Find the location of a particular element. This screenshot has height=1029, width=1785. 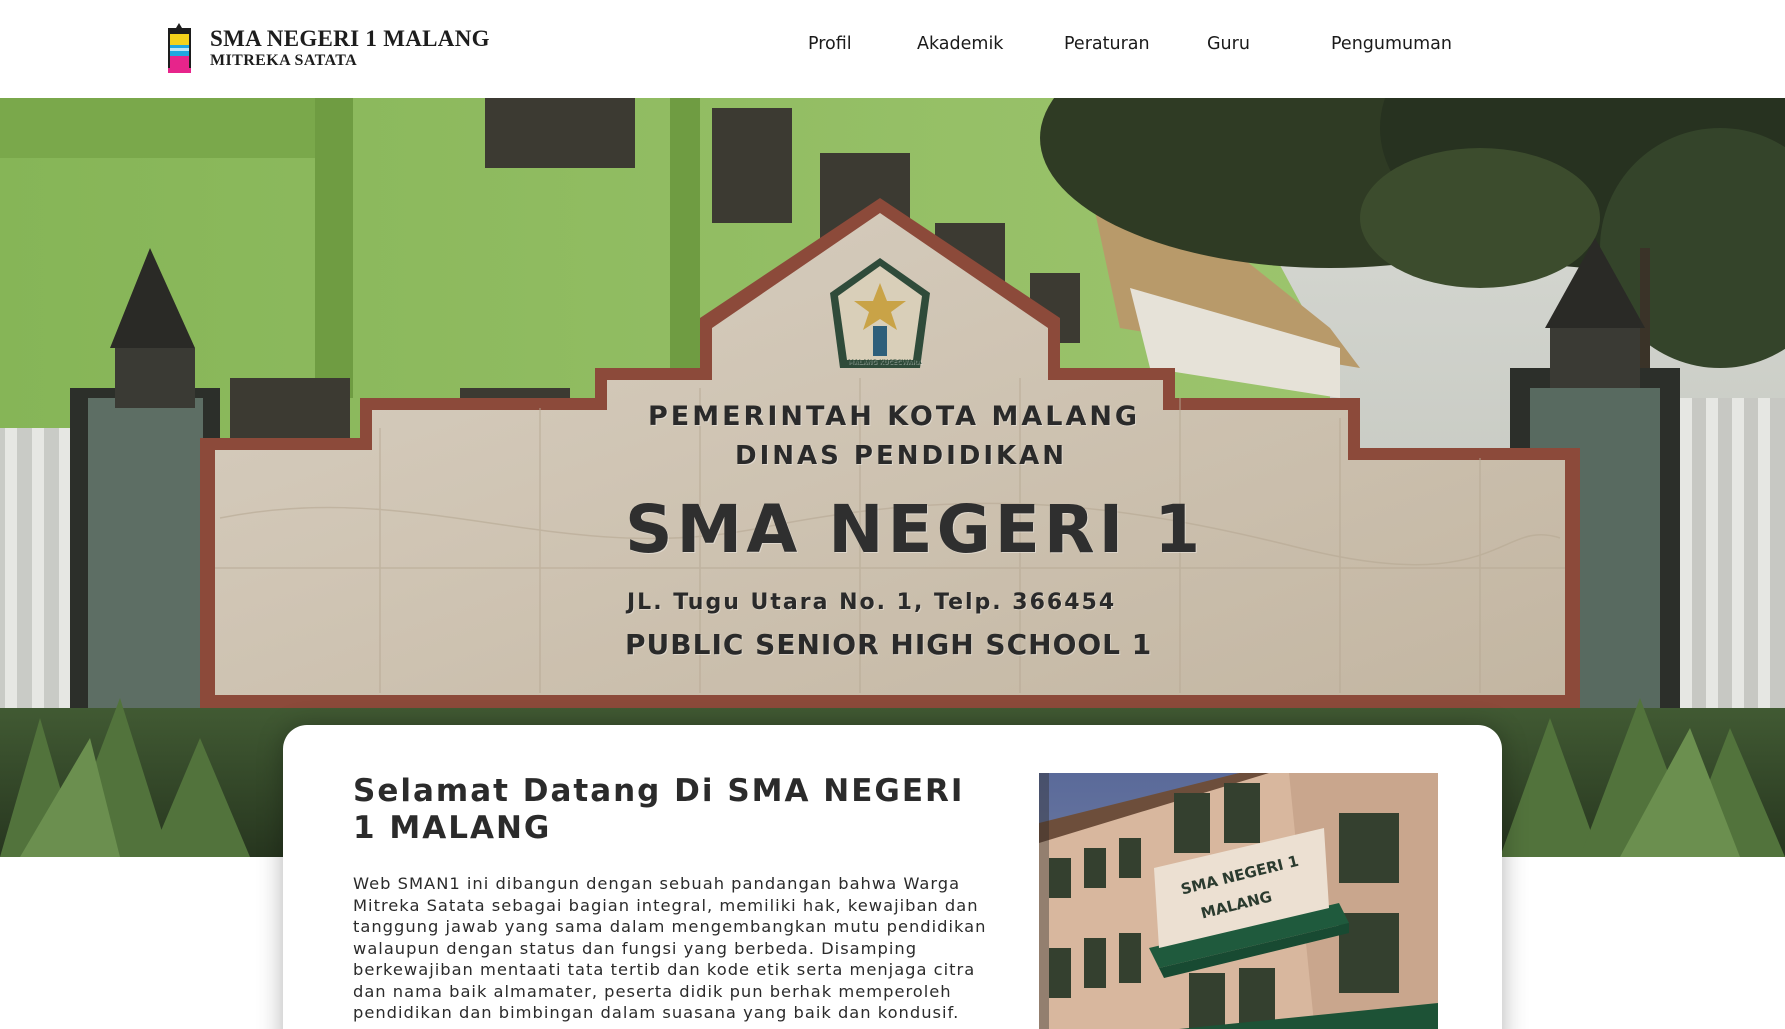

sign-line-english: PUBLIC SENIOR HIGH SCHOOL 1 is located at coordinates (889, 644).